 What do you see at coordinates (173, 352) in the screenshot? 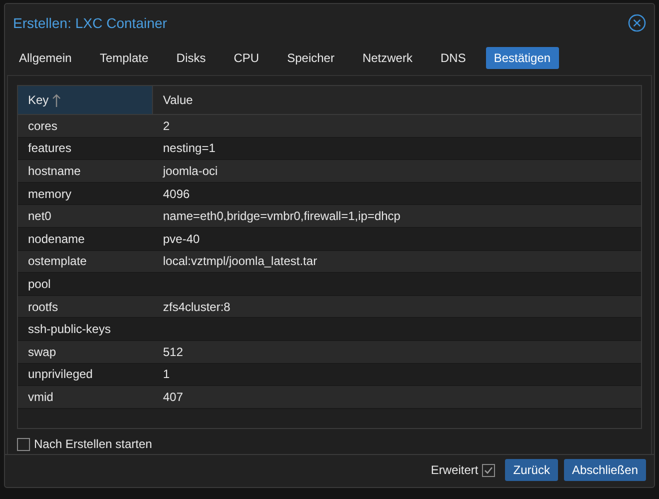
I see `table-cell-text: 512` at bounding box center [173, 352].